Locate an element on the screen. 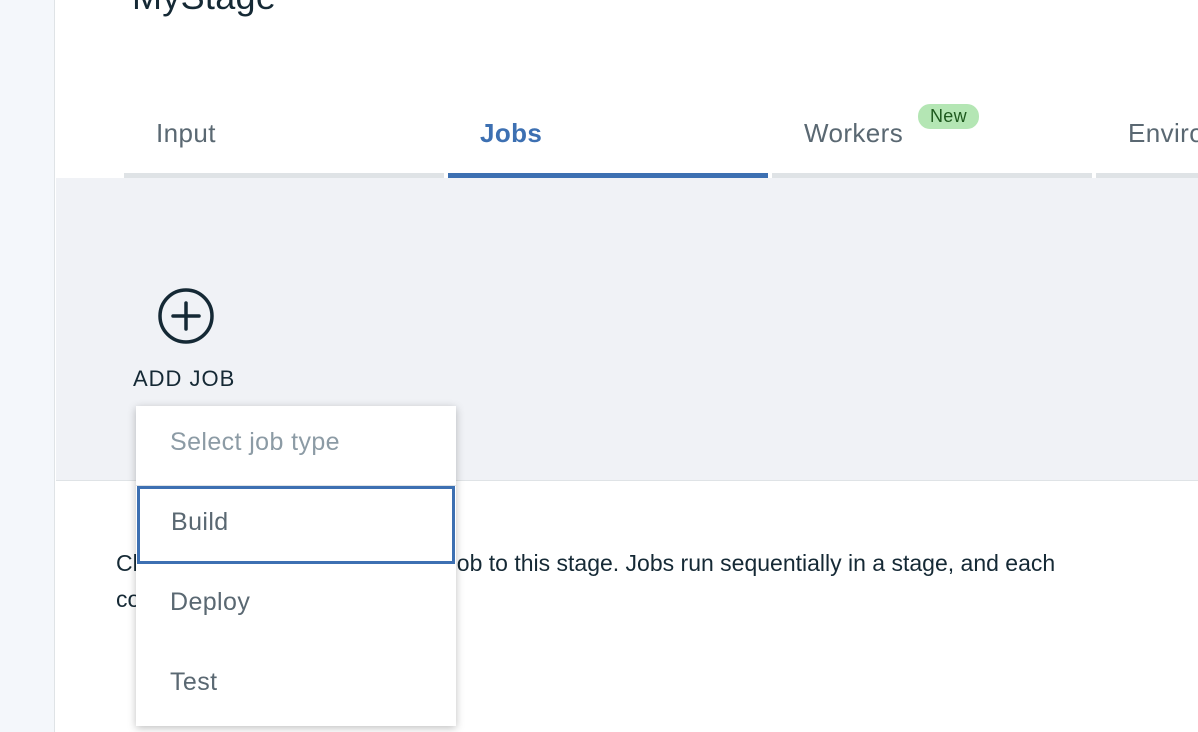 The image size is (1198, 732). option-label: Build is located at coordinates (200, 522).